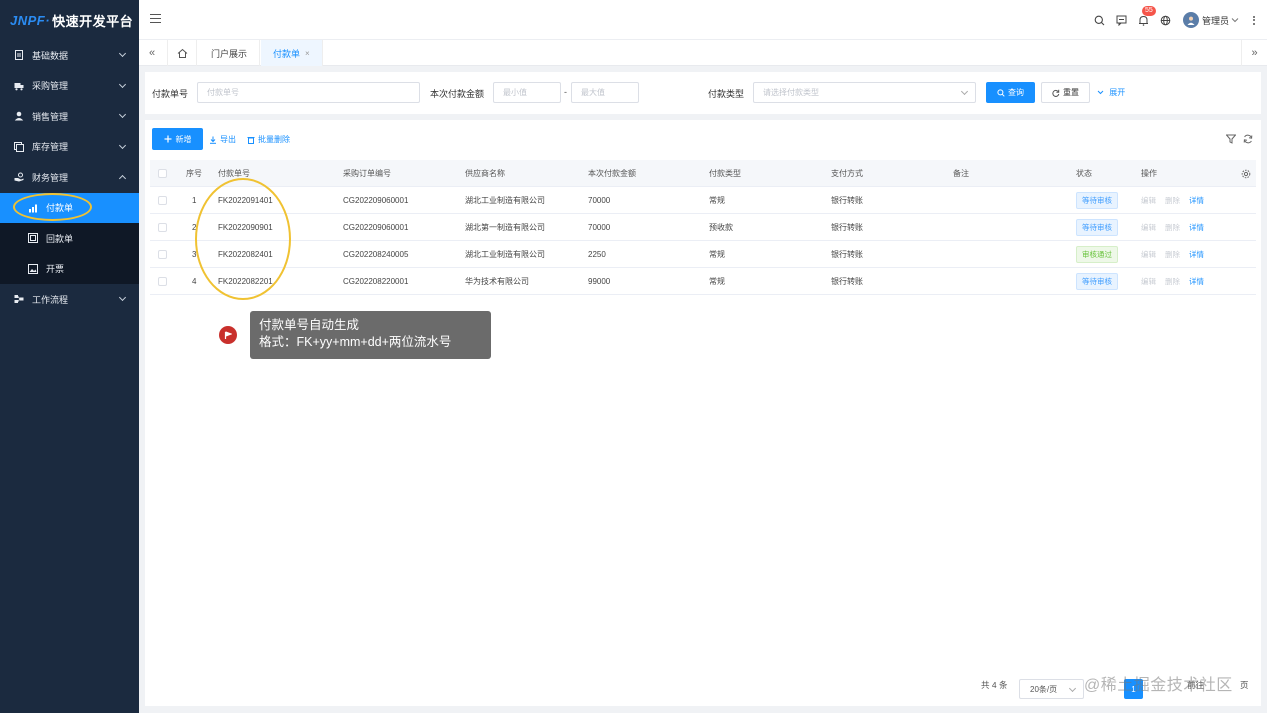 The image size is (1267, 713). I want to click on col-header: 采购订单编号, so click(367, 173).